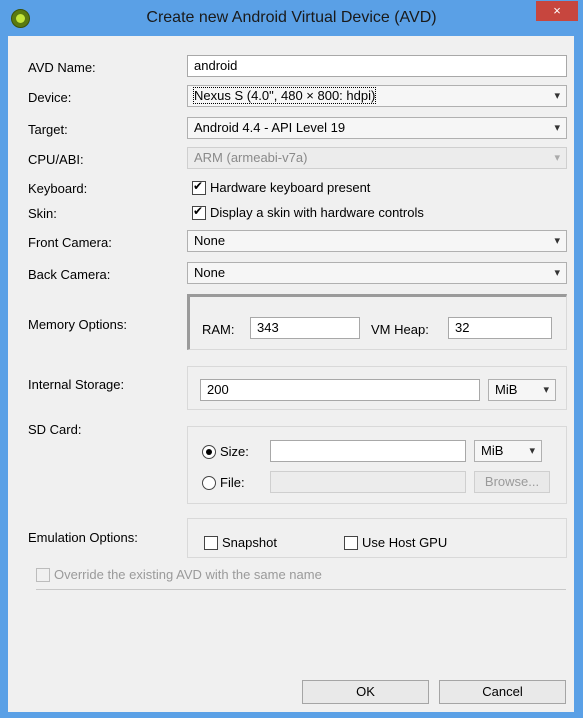 The width and height of the screenshot is (583, 718). I want to click on memory-options-label: Memory Options:, so click(77, 324).